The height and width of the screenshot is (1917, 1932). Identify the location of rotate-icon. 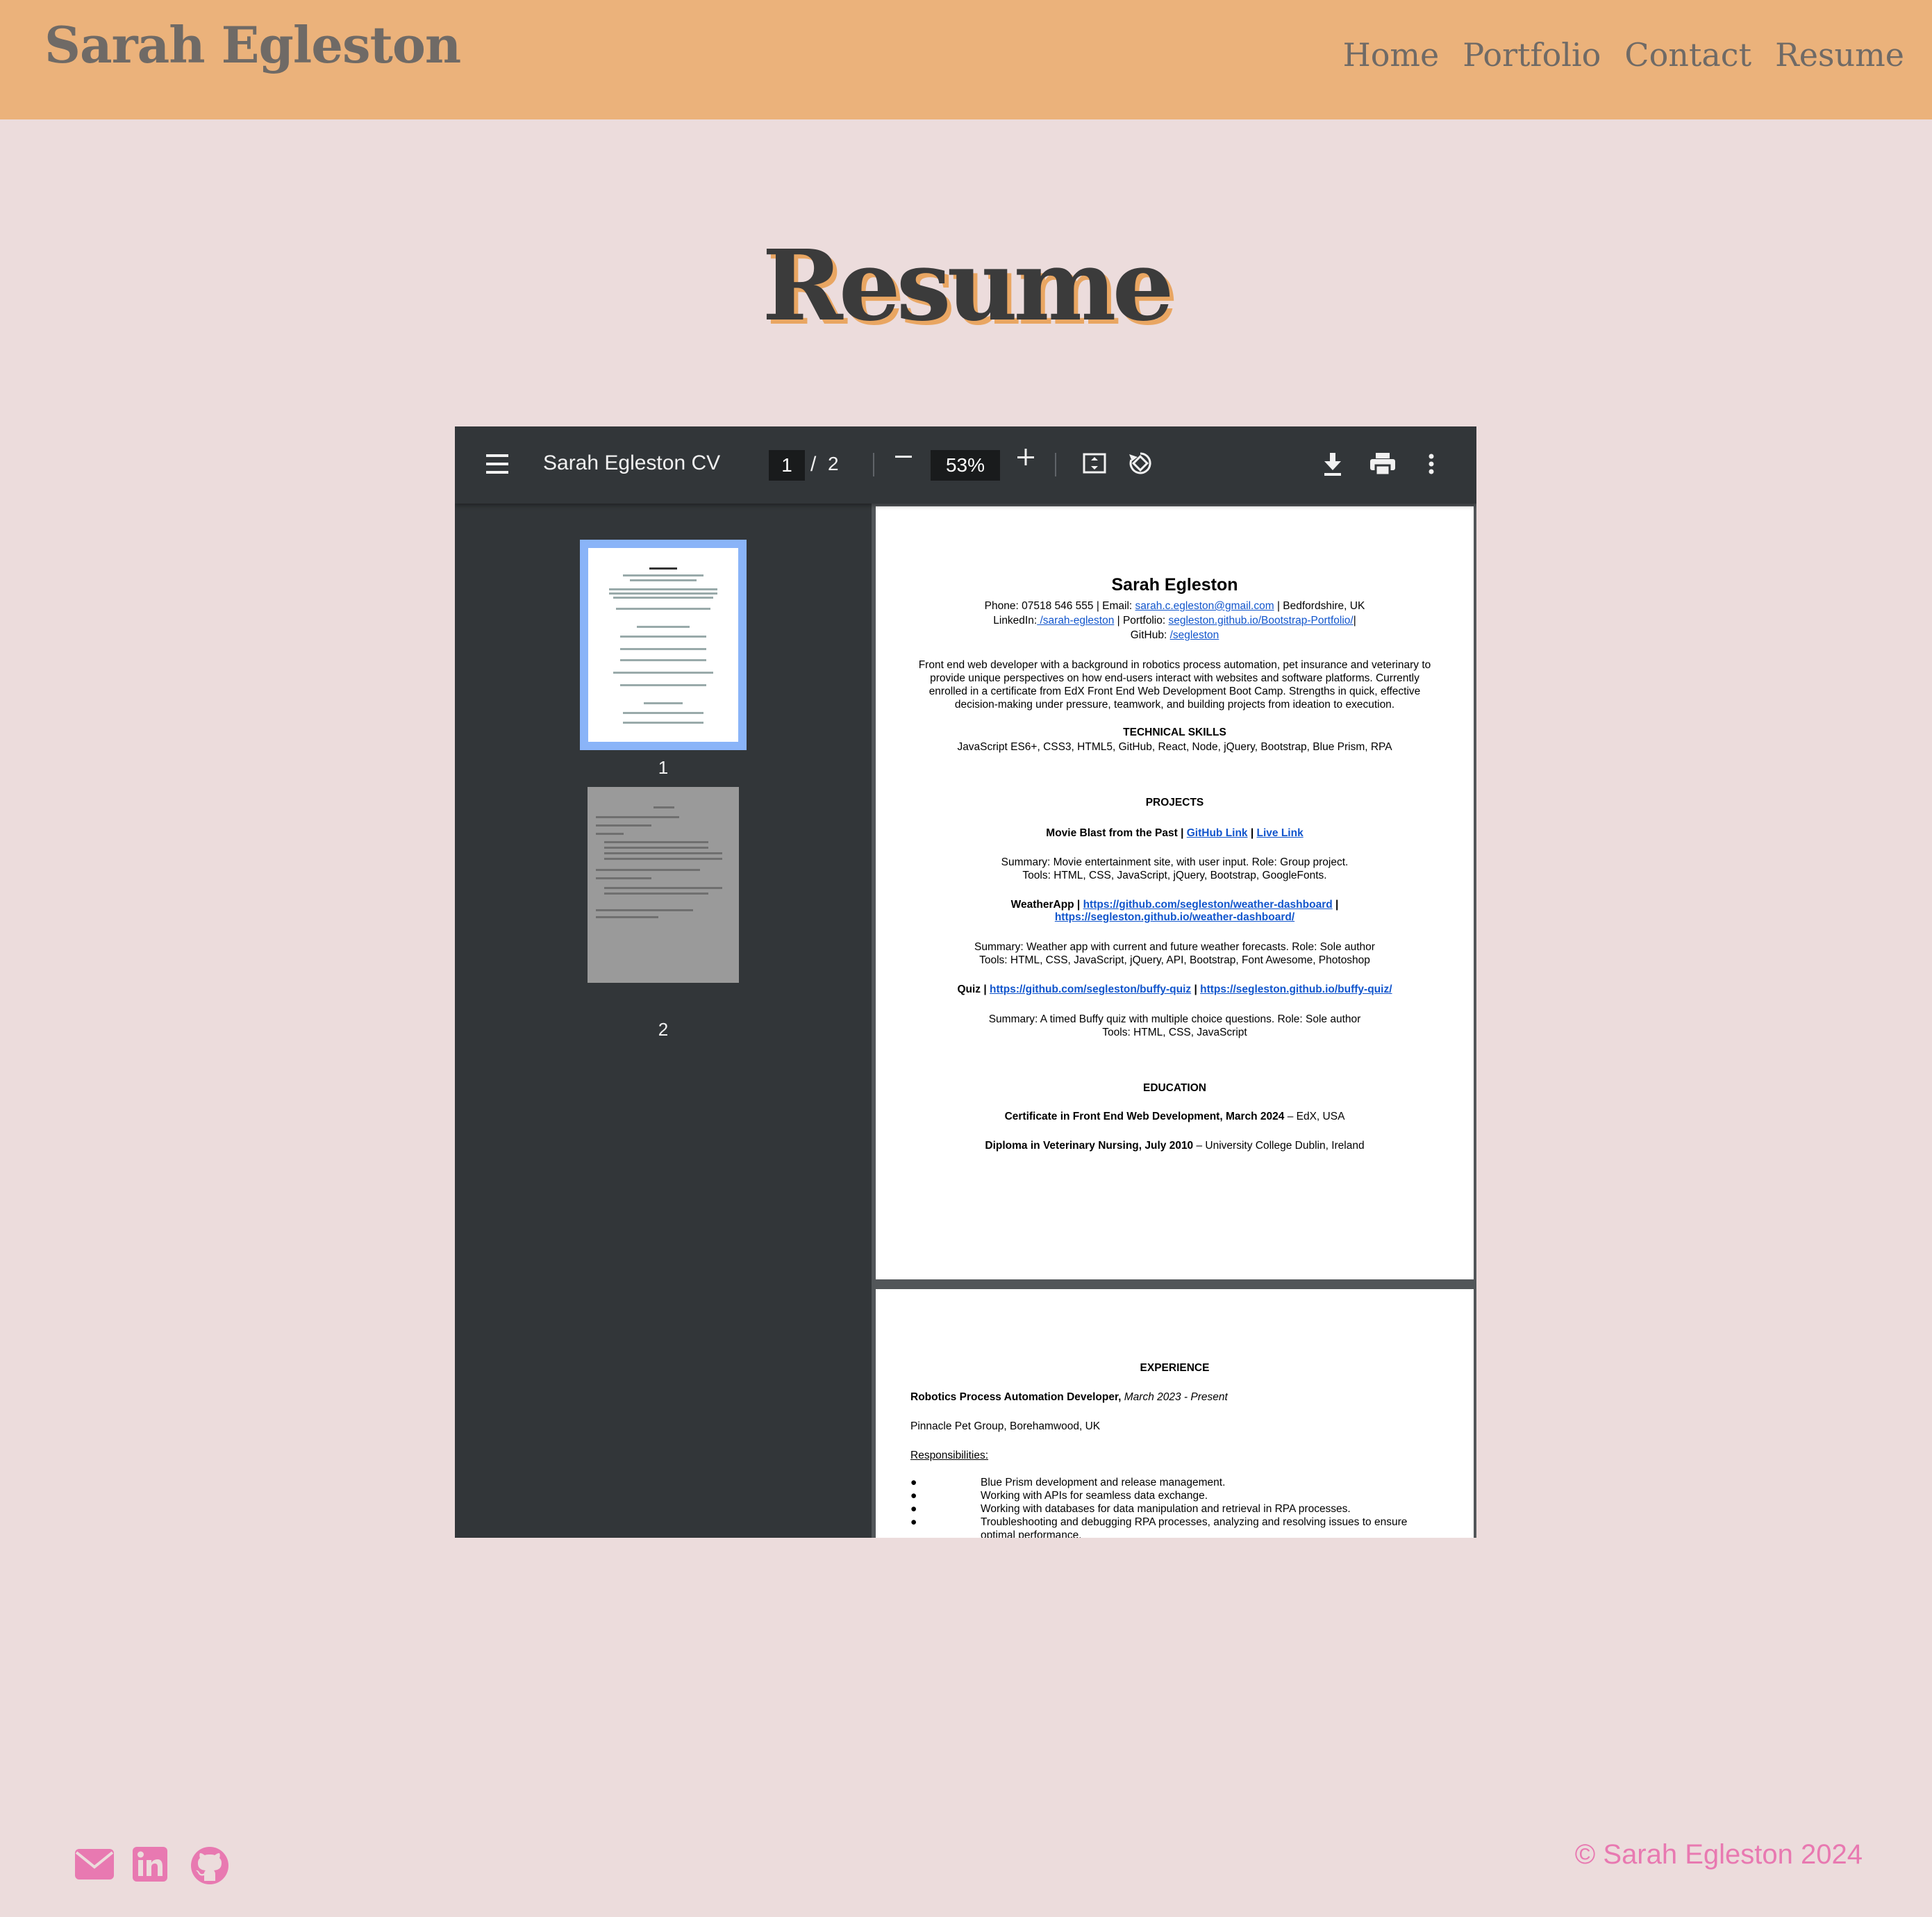
(1140, 463).